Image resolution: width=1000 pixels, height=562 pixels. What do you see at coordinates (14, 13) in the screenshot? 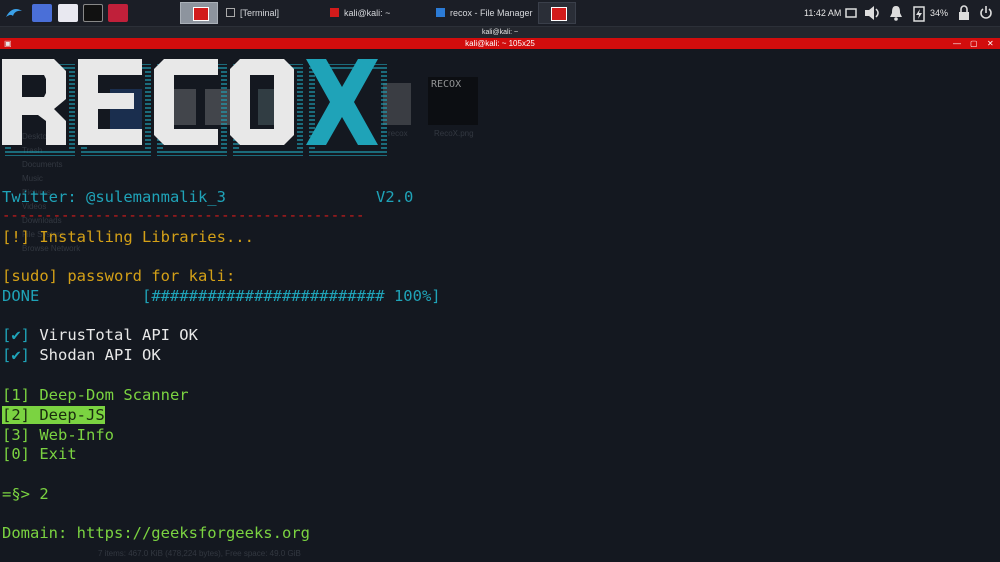
I see `kali-menu-icon` at bounding box center [14, 13].